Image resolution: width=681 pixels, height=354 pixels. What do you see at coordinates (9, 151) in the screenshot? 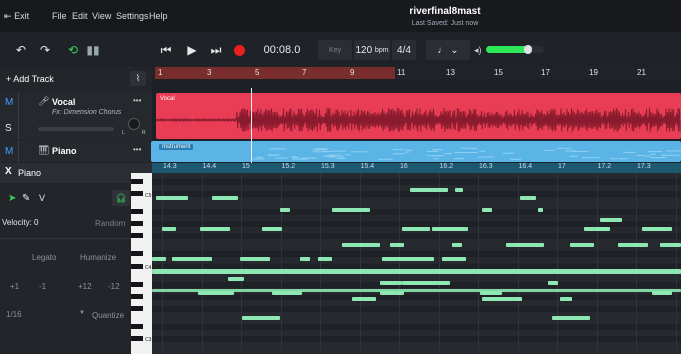
I see `piano-mute-button: M` at bounding box center [9, 151].